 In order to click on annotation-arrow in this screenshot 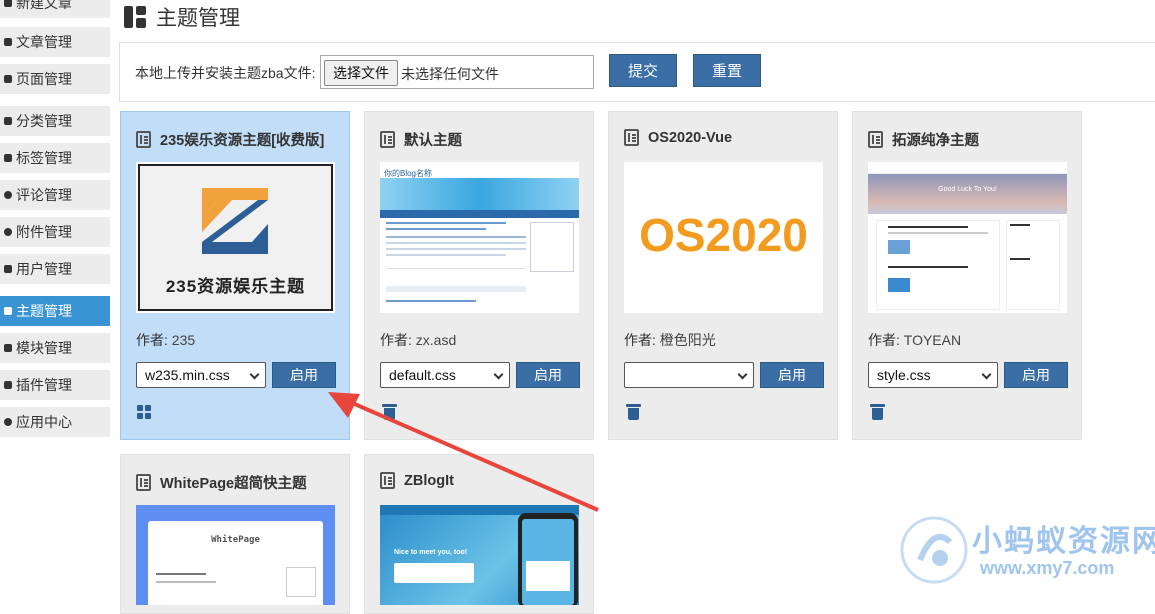, I will do `click(463, 452)`.